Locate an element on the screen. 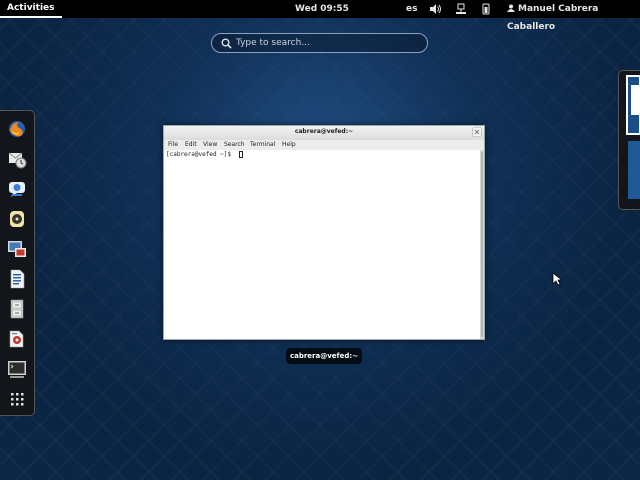 The image size is (640, 480). chat-icon is located at coordinates (17, 189).